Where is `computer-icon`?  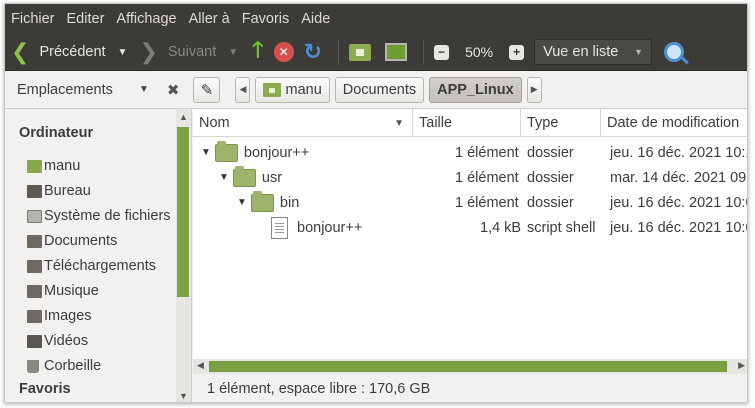
computer-icon is located at coordinates (396, 52).